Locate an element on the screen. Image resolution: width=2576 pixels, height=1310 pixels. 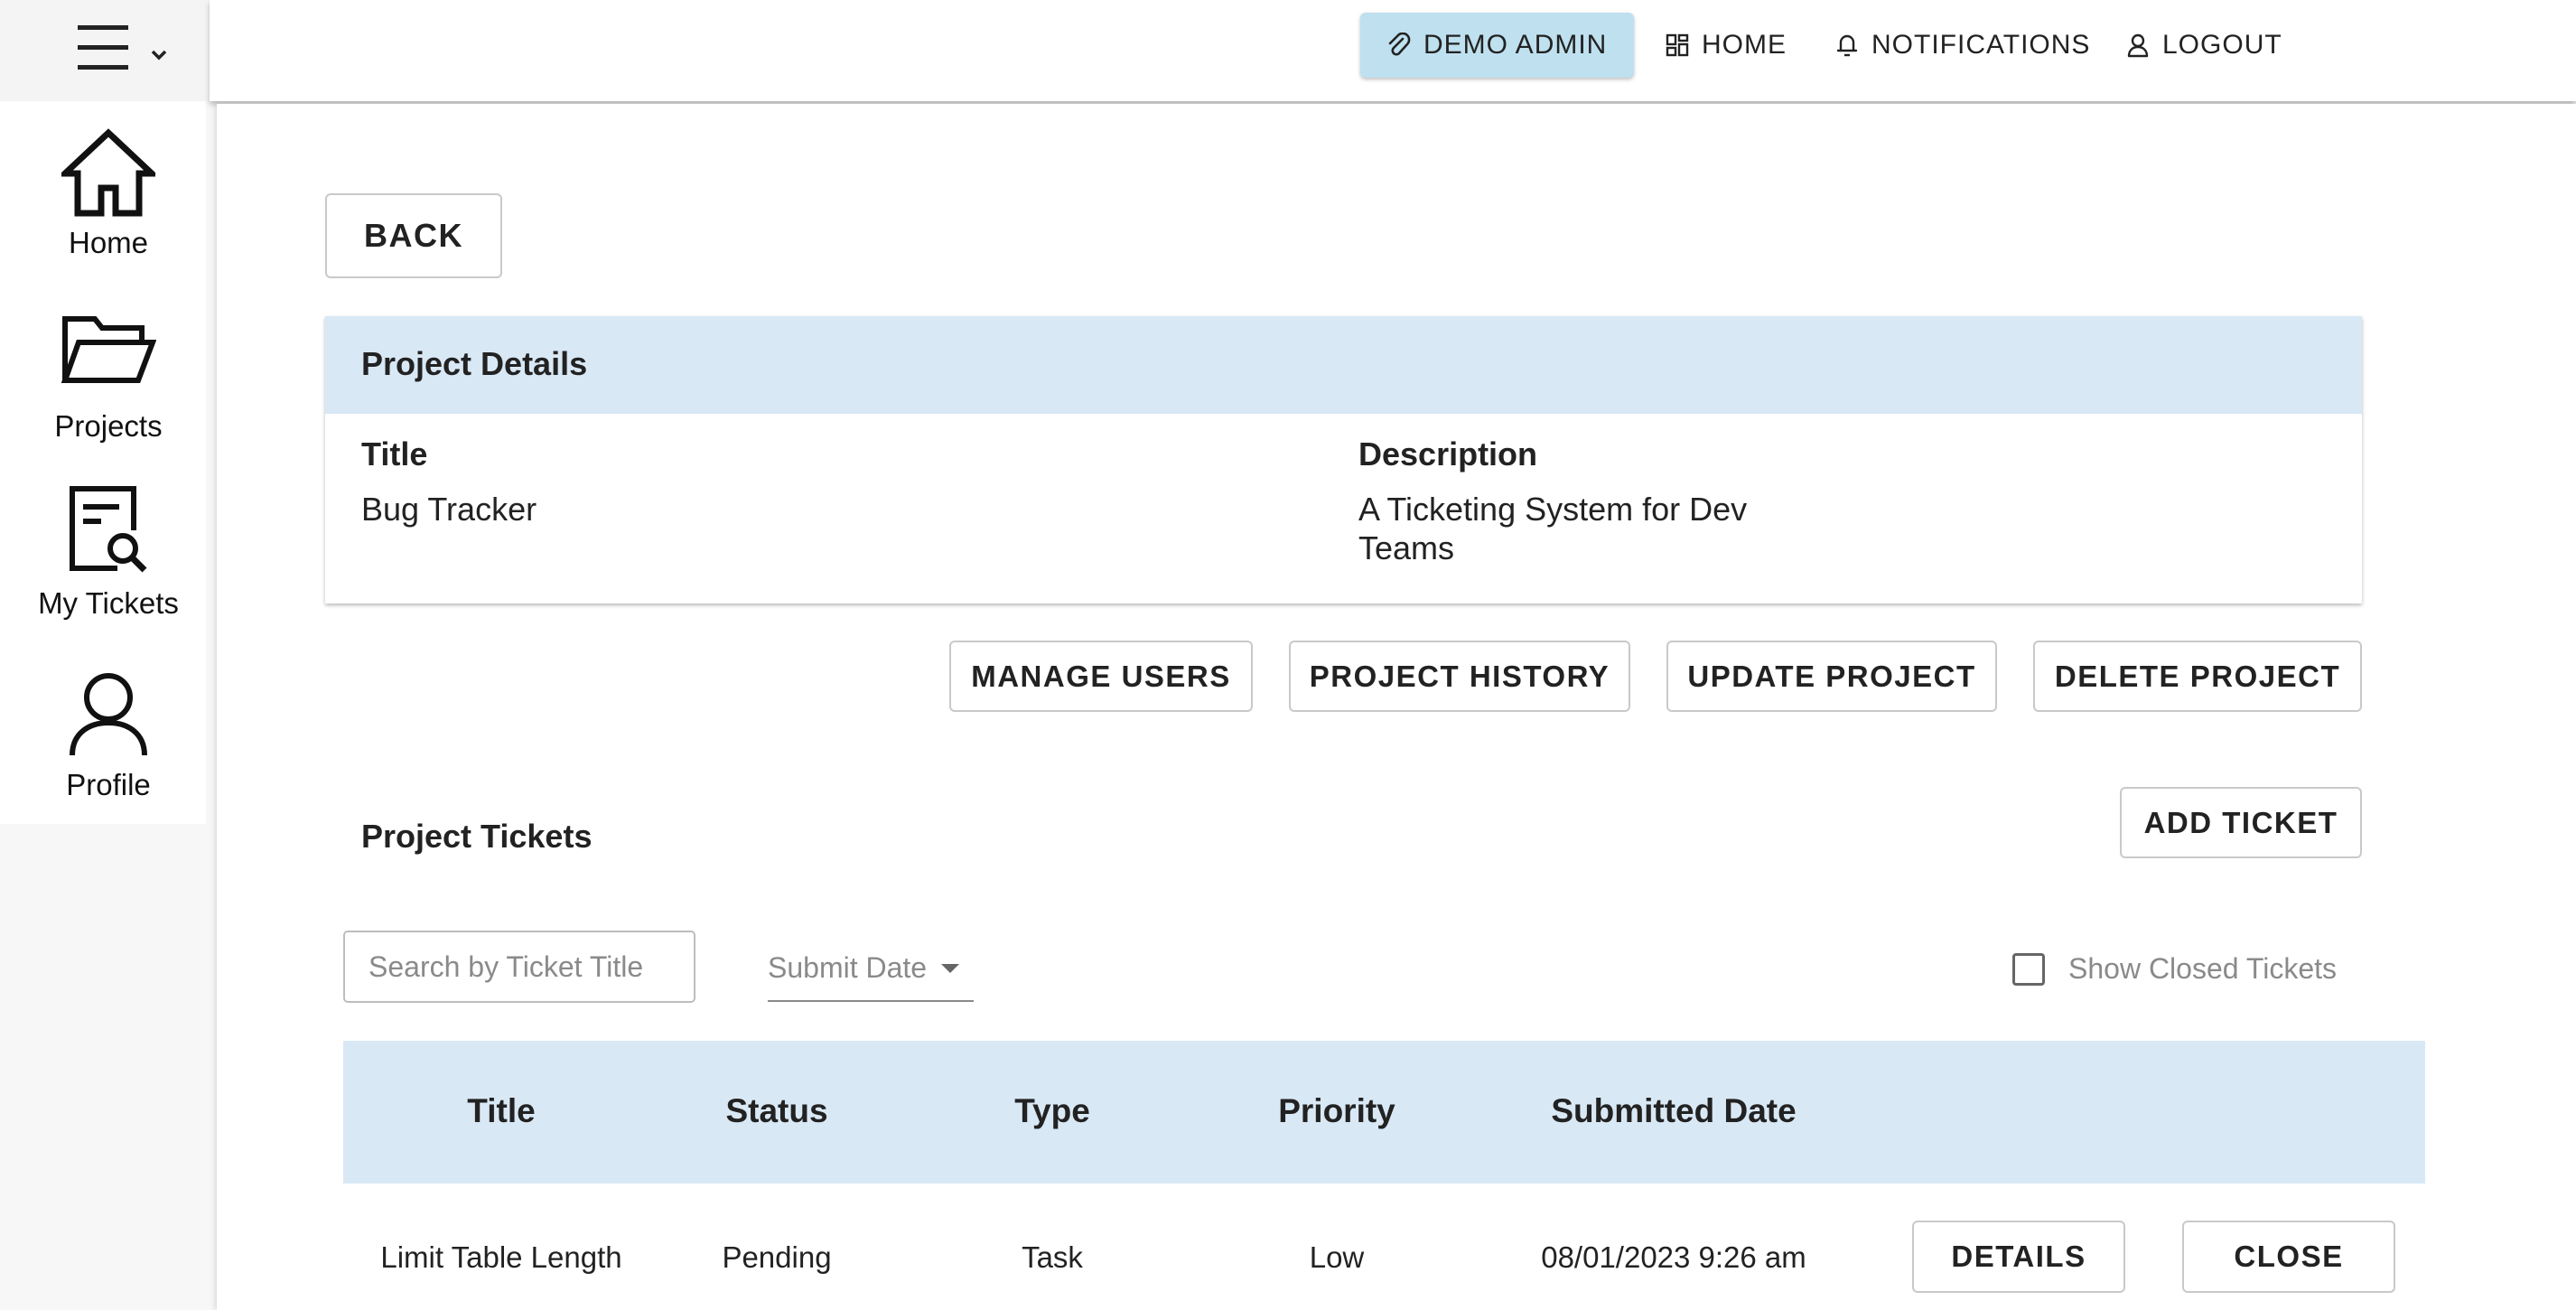
sidebar-item-label: Profile is located at coordinates (108, 784).